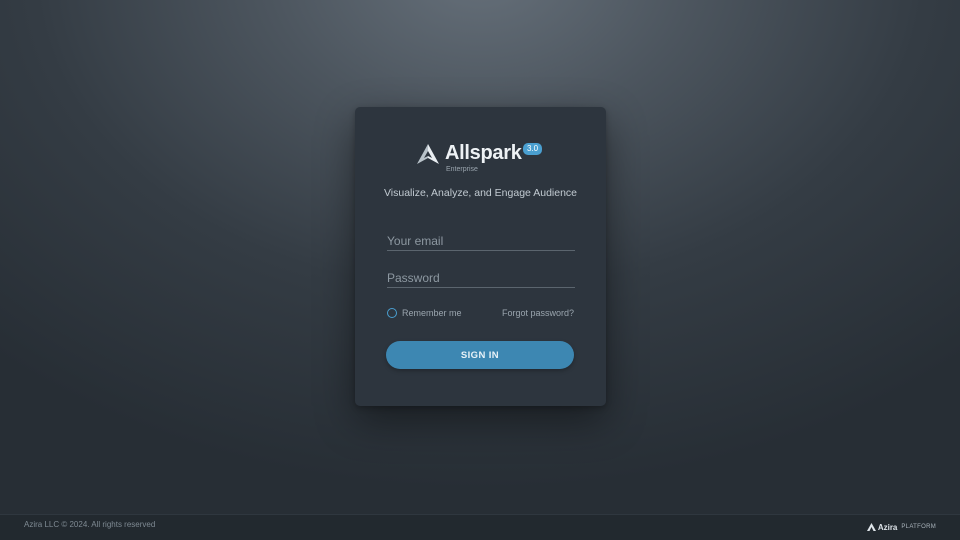 This screenshot has width=960, height=540. Describe the element at coordinates (481, 241) in the screenshot. I see `email-input` at that location.